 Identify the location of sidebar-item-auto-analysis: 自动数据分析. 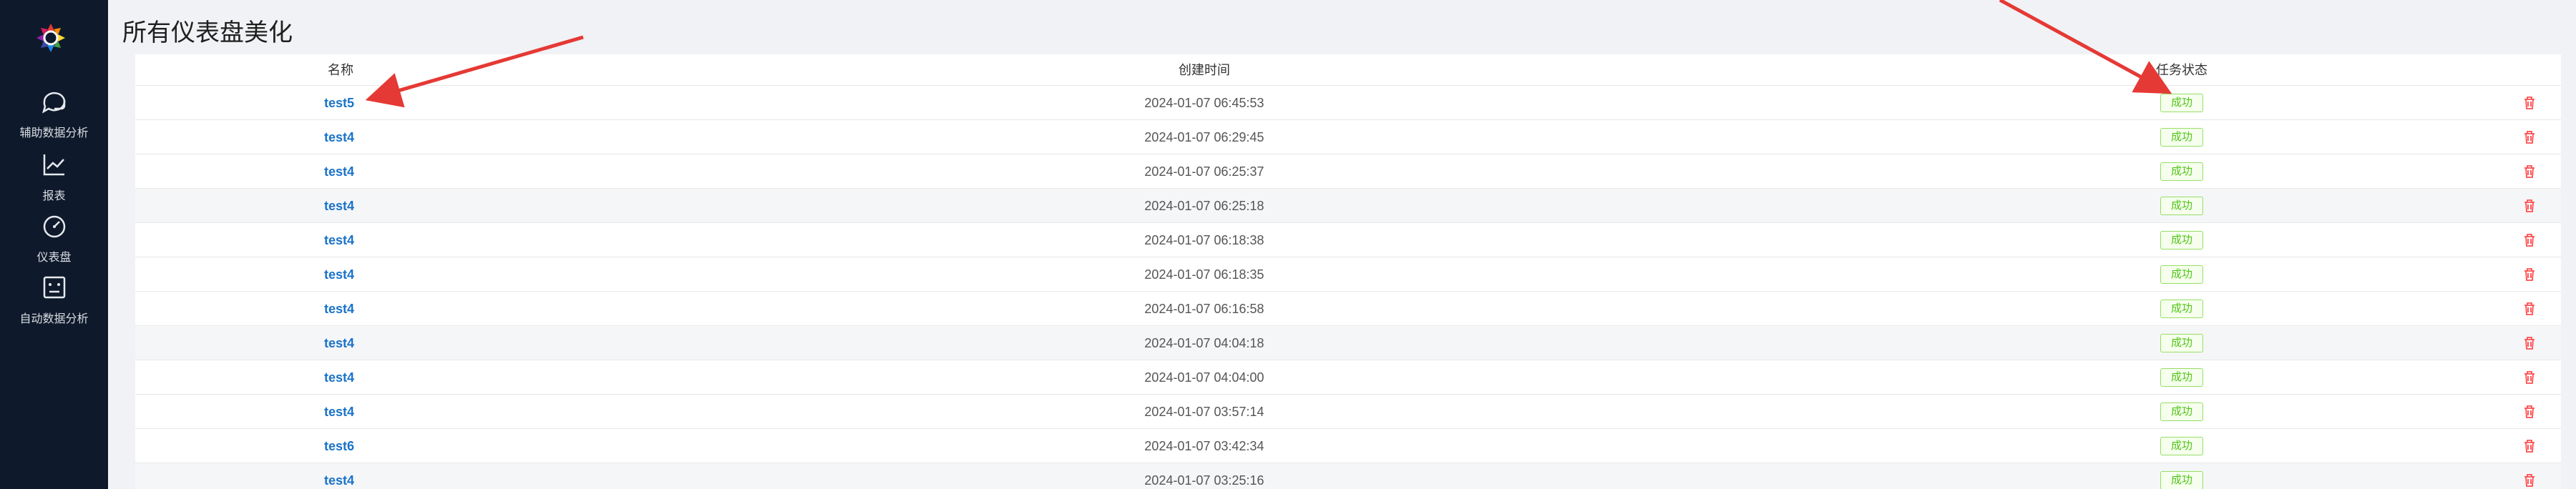
(54, 298).